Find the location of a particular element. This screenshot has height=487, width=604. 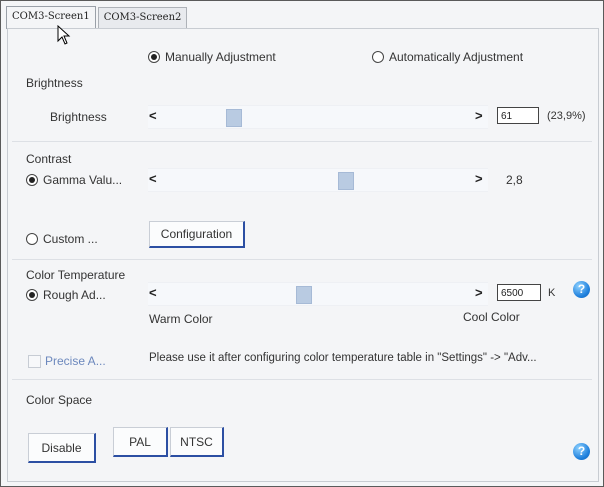

brightness-section-title: Brightness is located at coordinates (54, 83).